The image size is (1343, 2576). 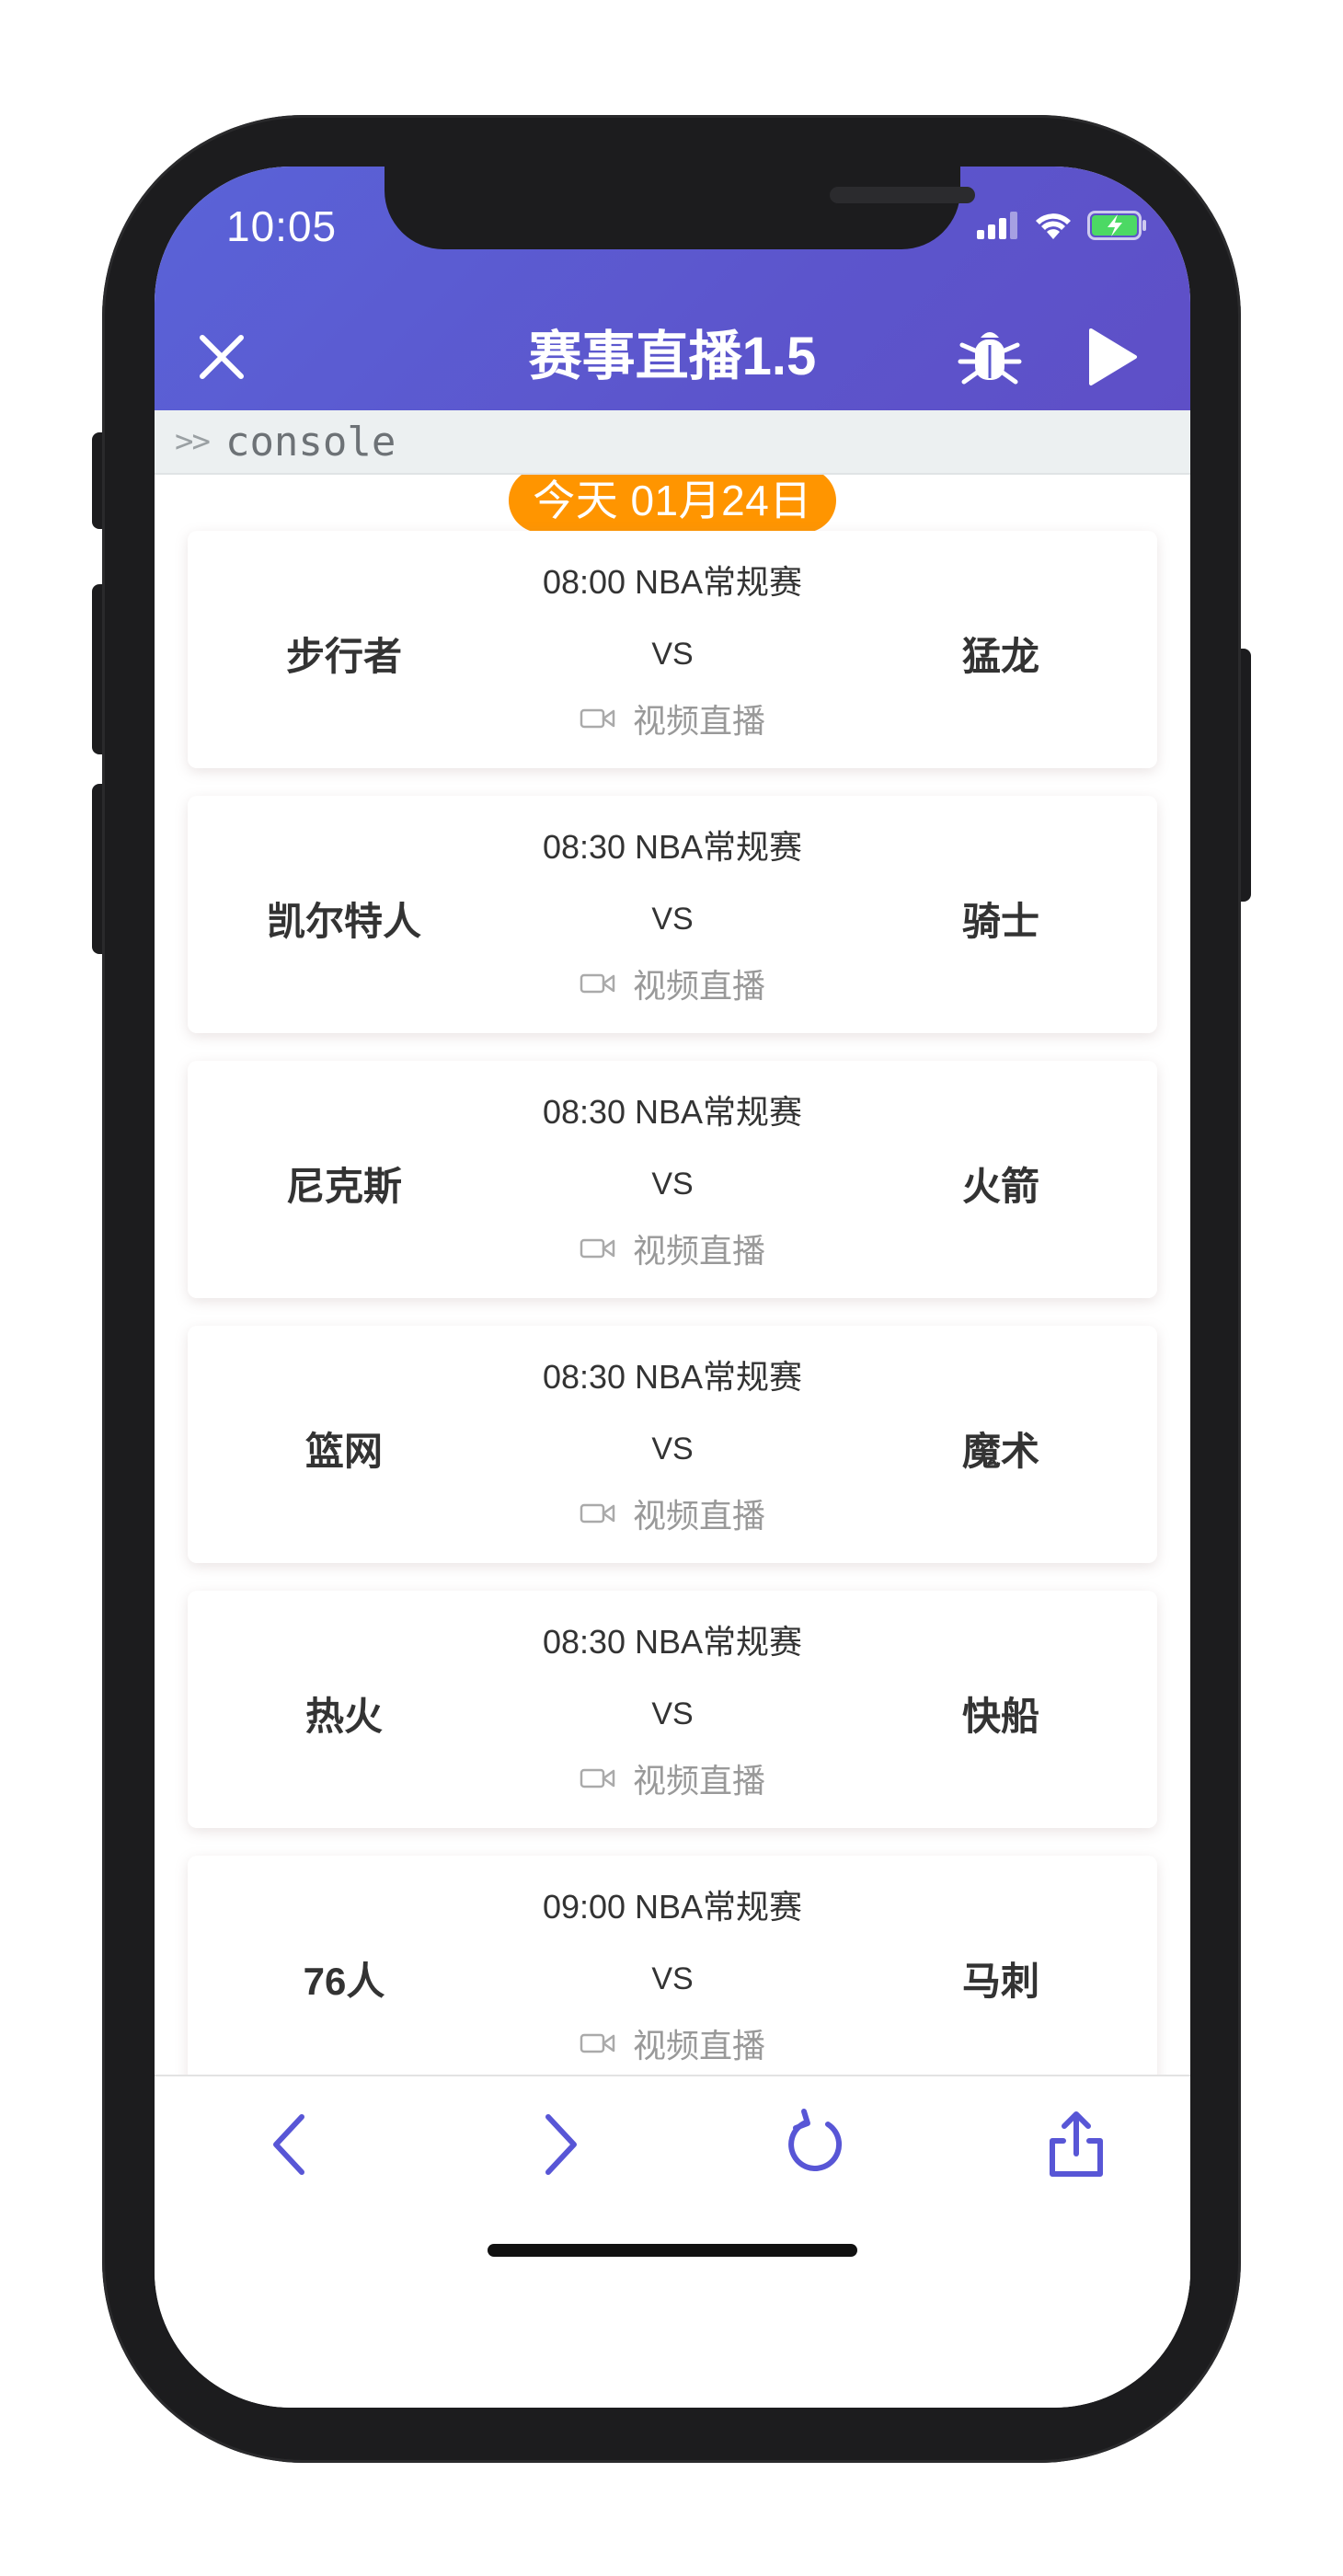 What do you see at coordinates (672, 1444) in the screenshot?
I see `match-card: 08:30 NBA常规赛 篮网 VS 魔术 视频直播` at bounding box center [672, 1444].